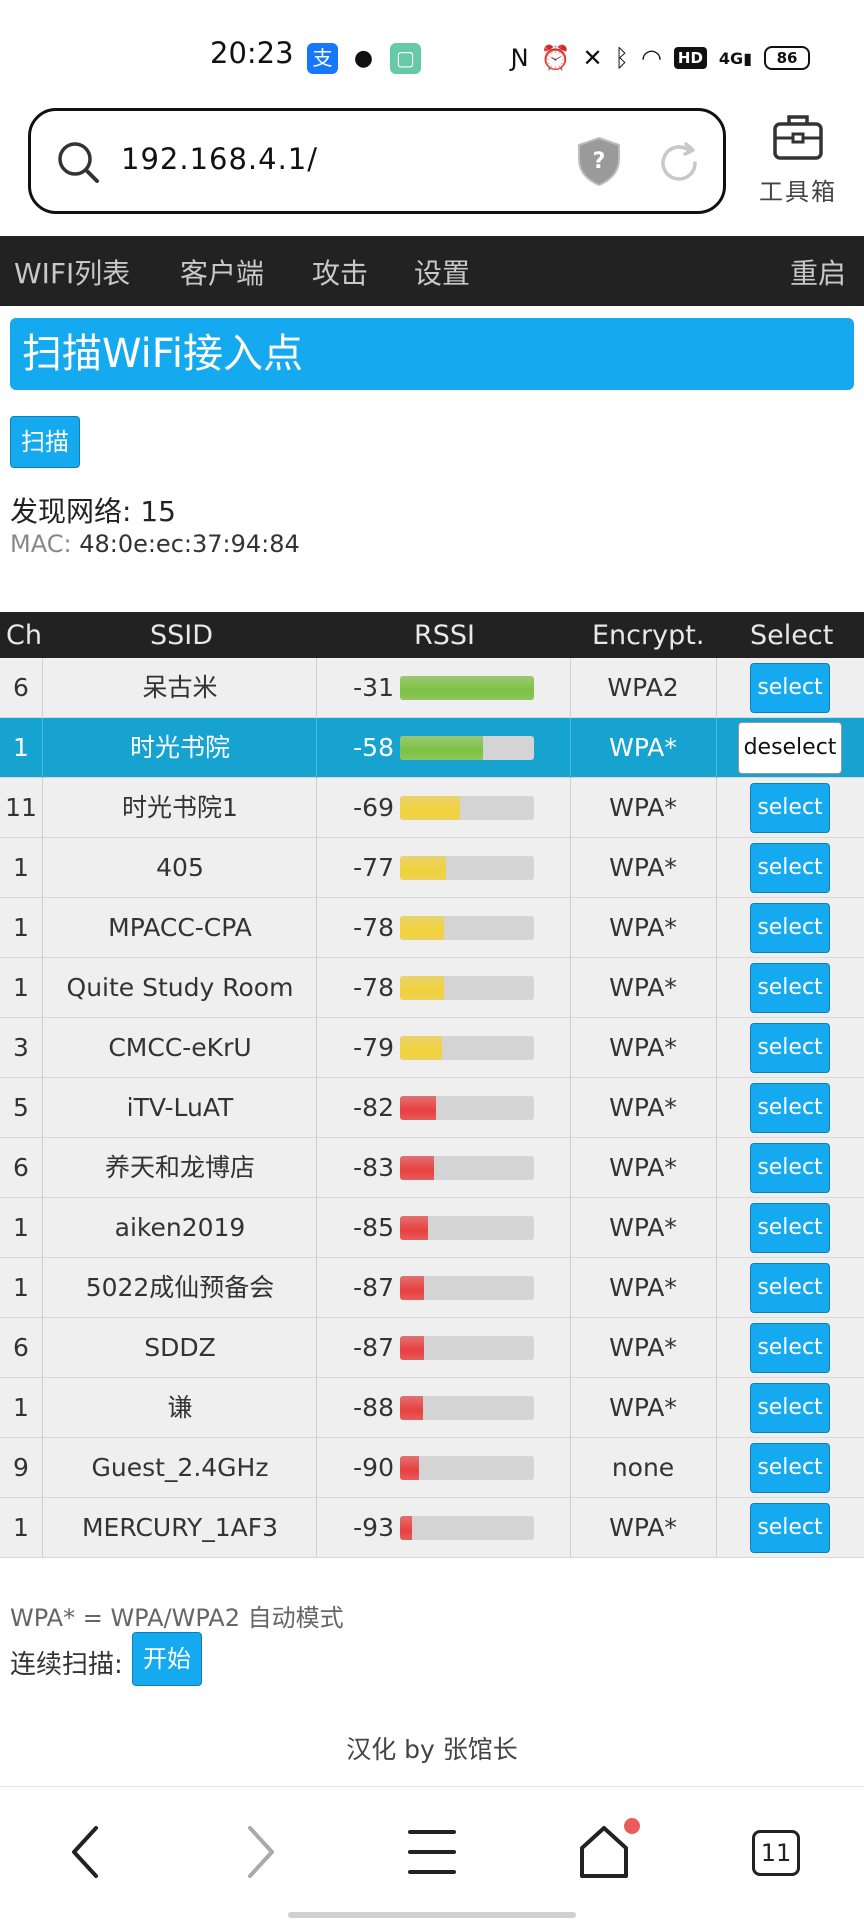 The width and height of the screenshot is (864, 1920). I want to click on table-row: 1 时光书院 -58 WPA* deselect, so click(432, 748).